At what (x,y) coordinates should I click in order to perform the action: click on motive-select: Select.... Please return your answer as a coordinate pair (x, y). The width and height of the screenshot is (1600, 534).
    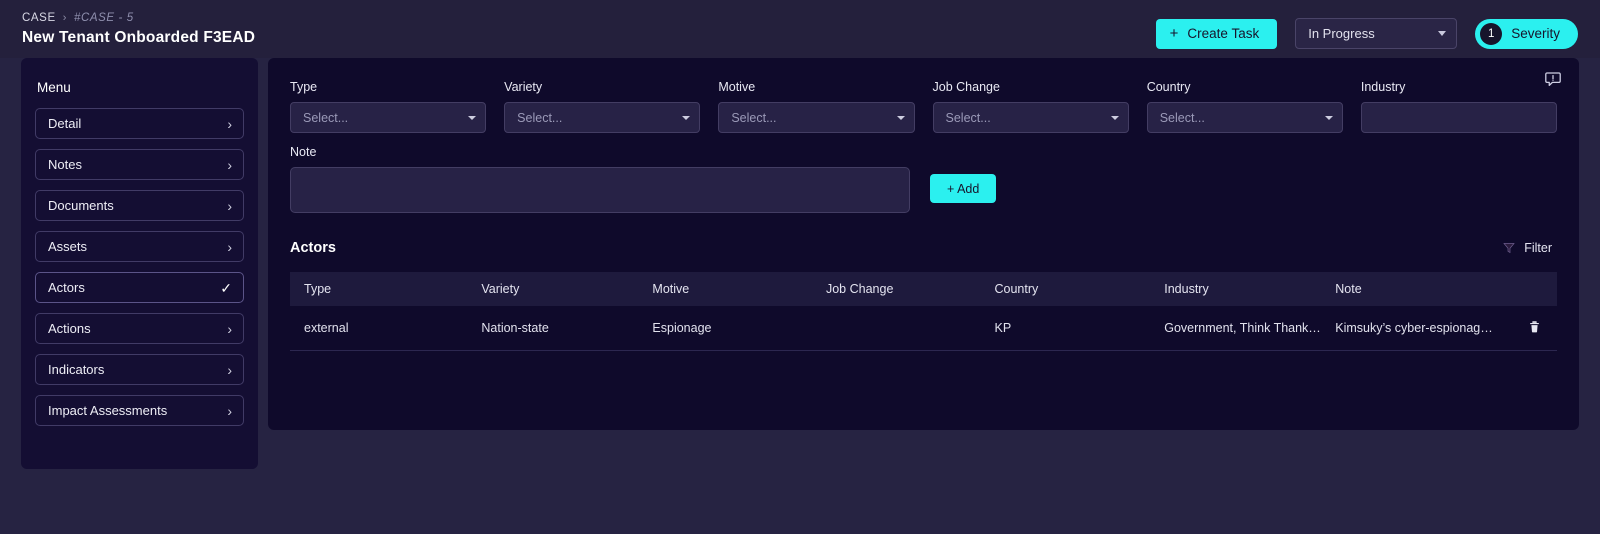
    Looking at the image, I should click on (816, 117).